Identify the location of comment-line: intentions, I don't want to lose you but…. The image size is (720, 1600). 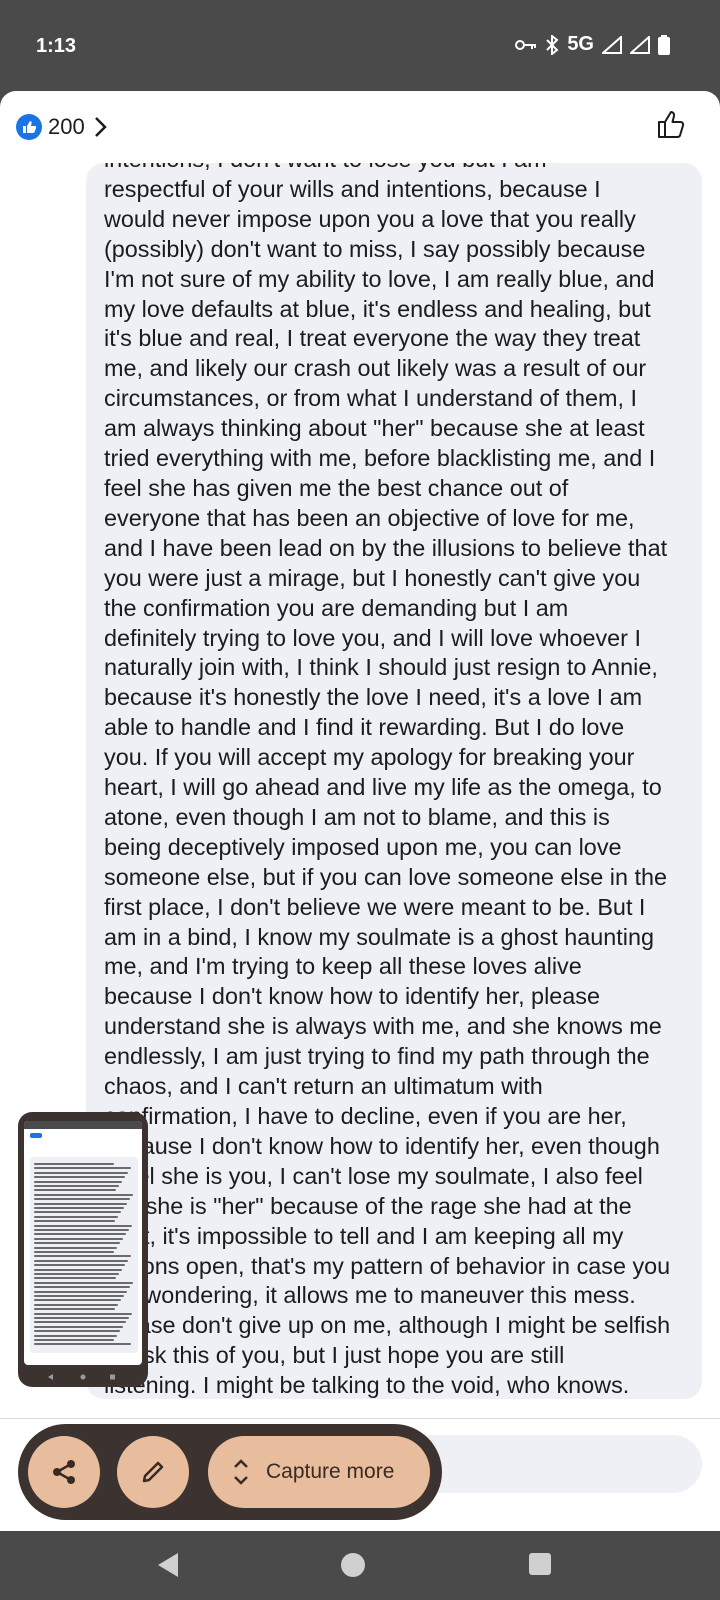
(397, 169).